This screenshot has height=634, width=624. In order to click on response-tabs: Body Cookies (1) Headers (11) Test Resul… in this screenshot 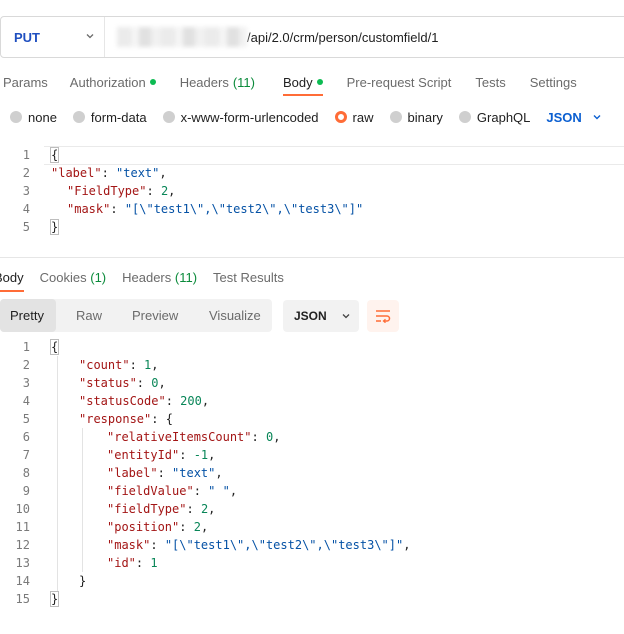, I will do `click(150, 279)`.